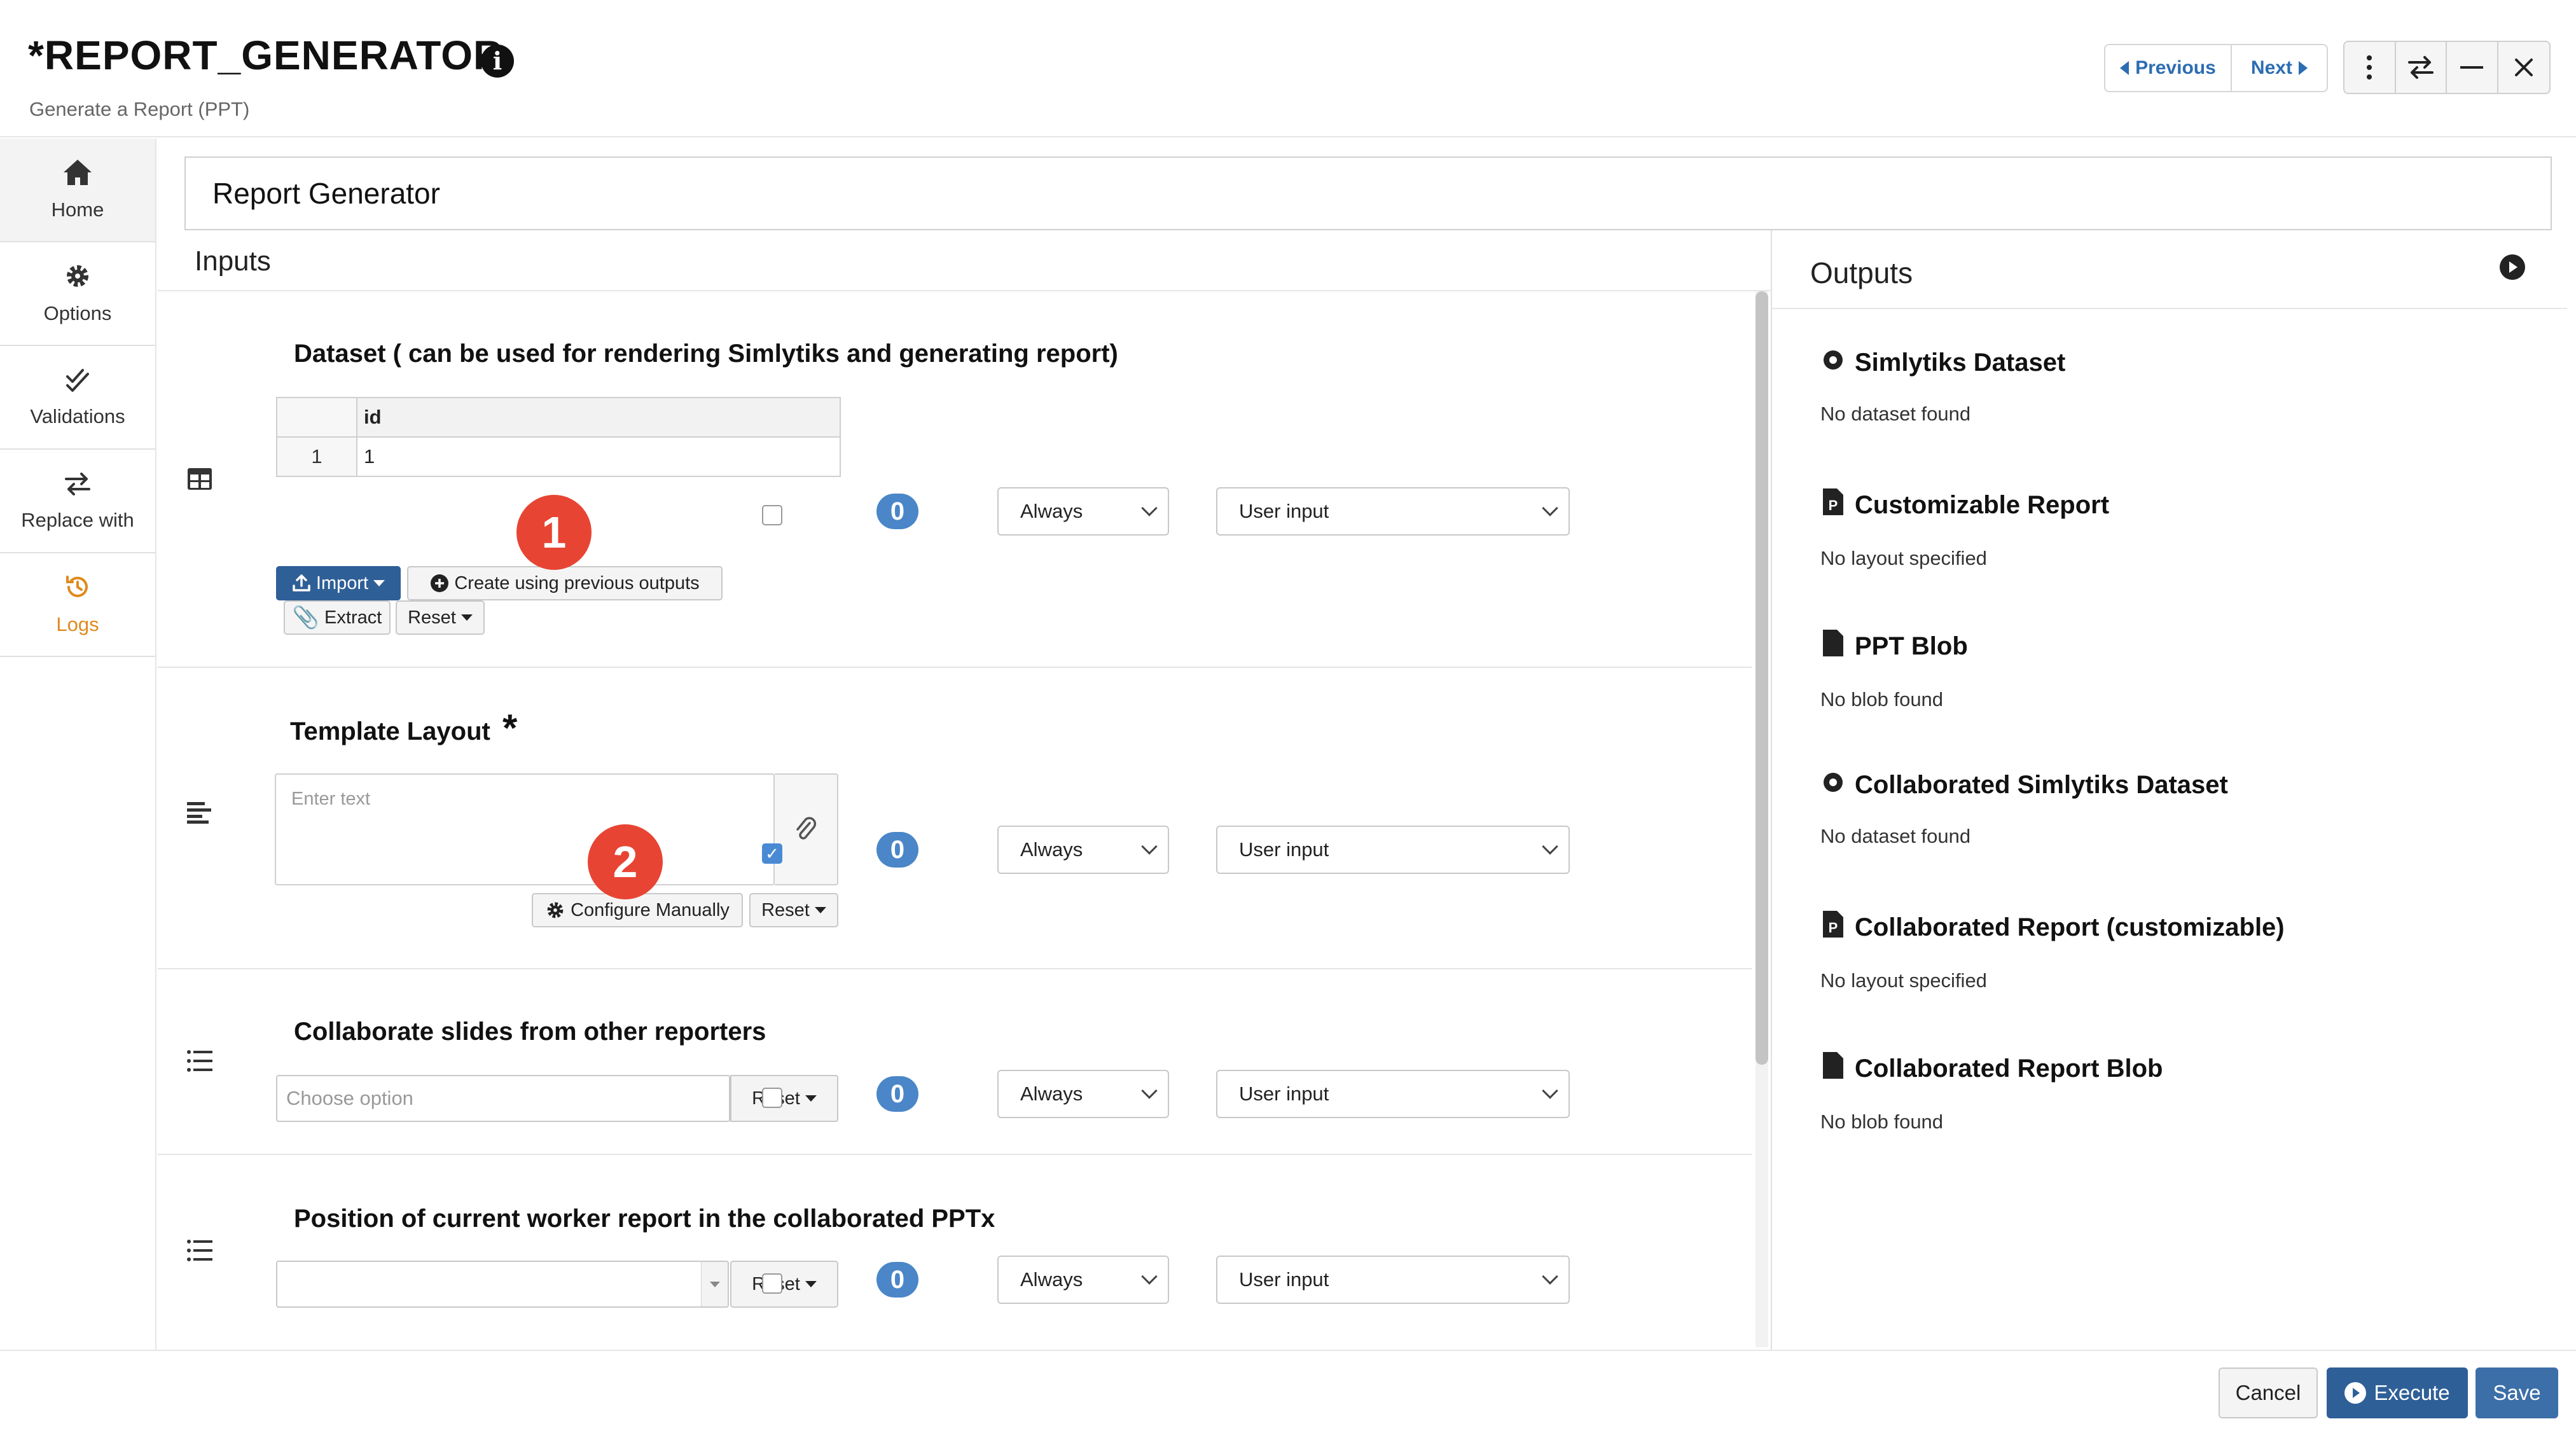 Image resolution: width=2576 pixels, height=1440 pixels. Describe the element at coordinates (1833, 505) in the screenshot. I see `svg-text: P` at that location.